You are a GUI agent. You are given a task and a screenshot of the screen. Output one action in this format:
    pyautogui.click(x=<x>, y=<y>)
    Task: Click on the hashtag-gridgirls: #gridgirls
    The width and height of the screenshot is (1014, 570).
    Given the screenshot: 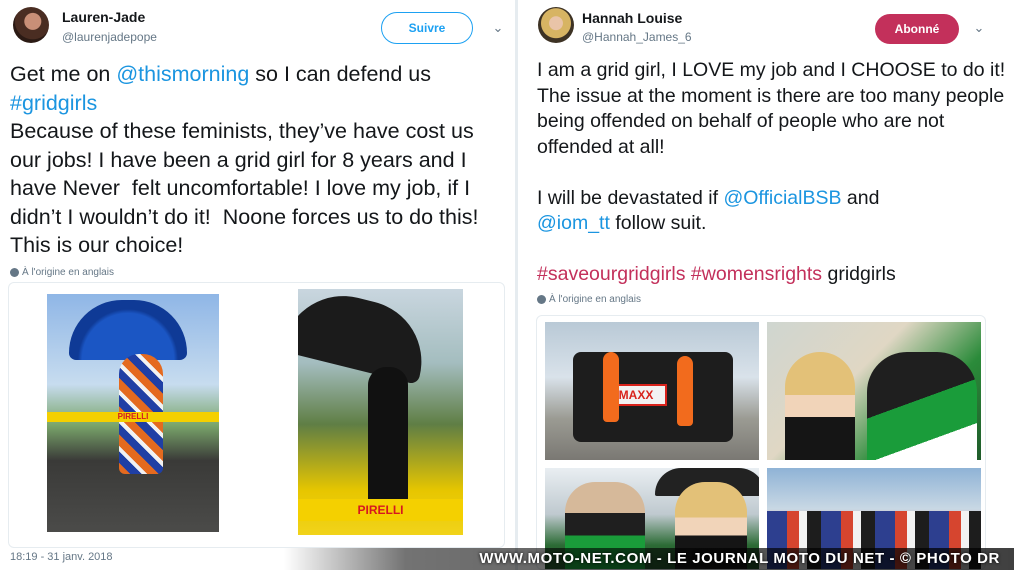 What is the action you would take?
    pyautogui.click(x=53, y=103)
    